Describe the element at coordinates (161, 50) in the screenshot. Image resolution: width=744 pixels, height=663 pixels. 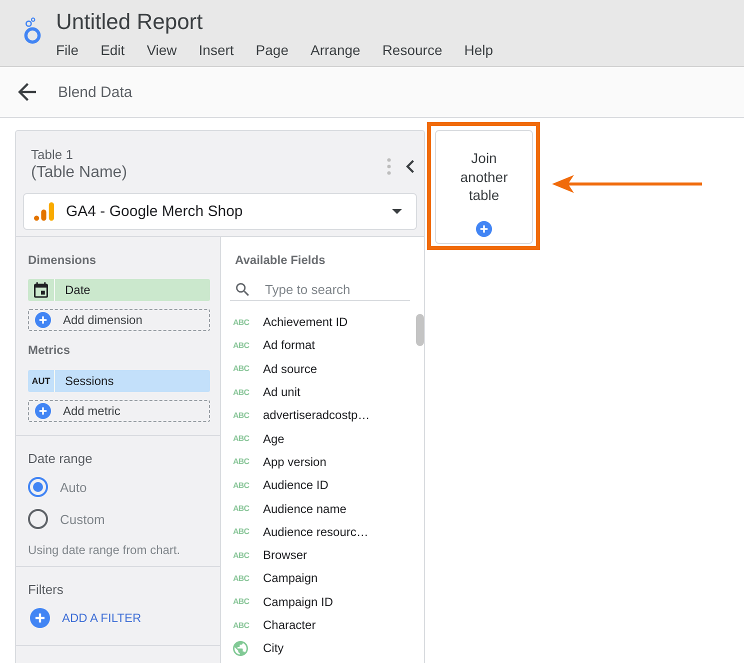
I see `menu-item: View` at that location.